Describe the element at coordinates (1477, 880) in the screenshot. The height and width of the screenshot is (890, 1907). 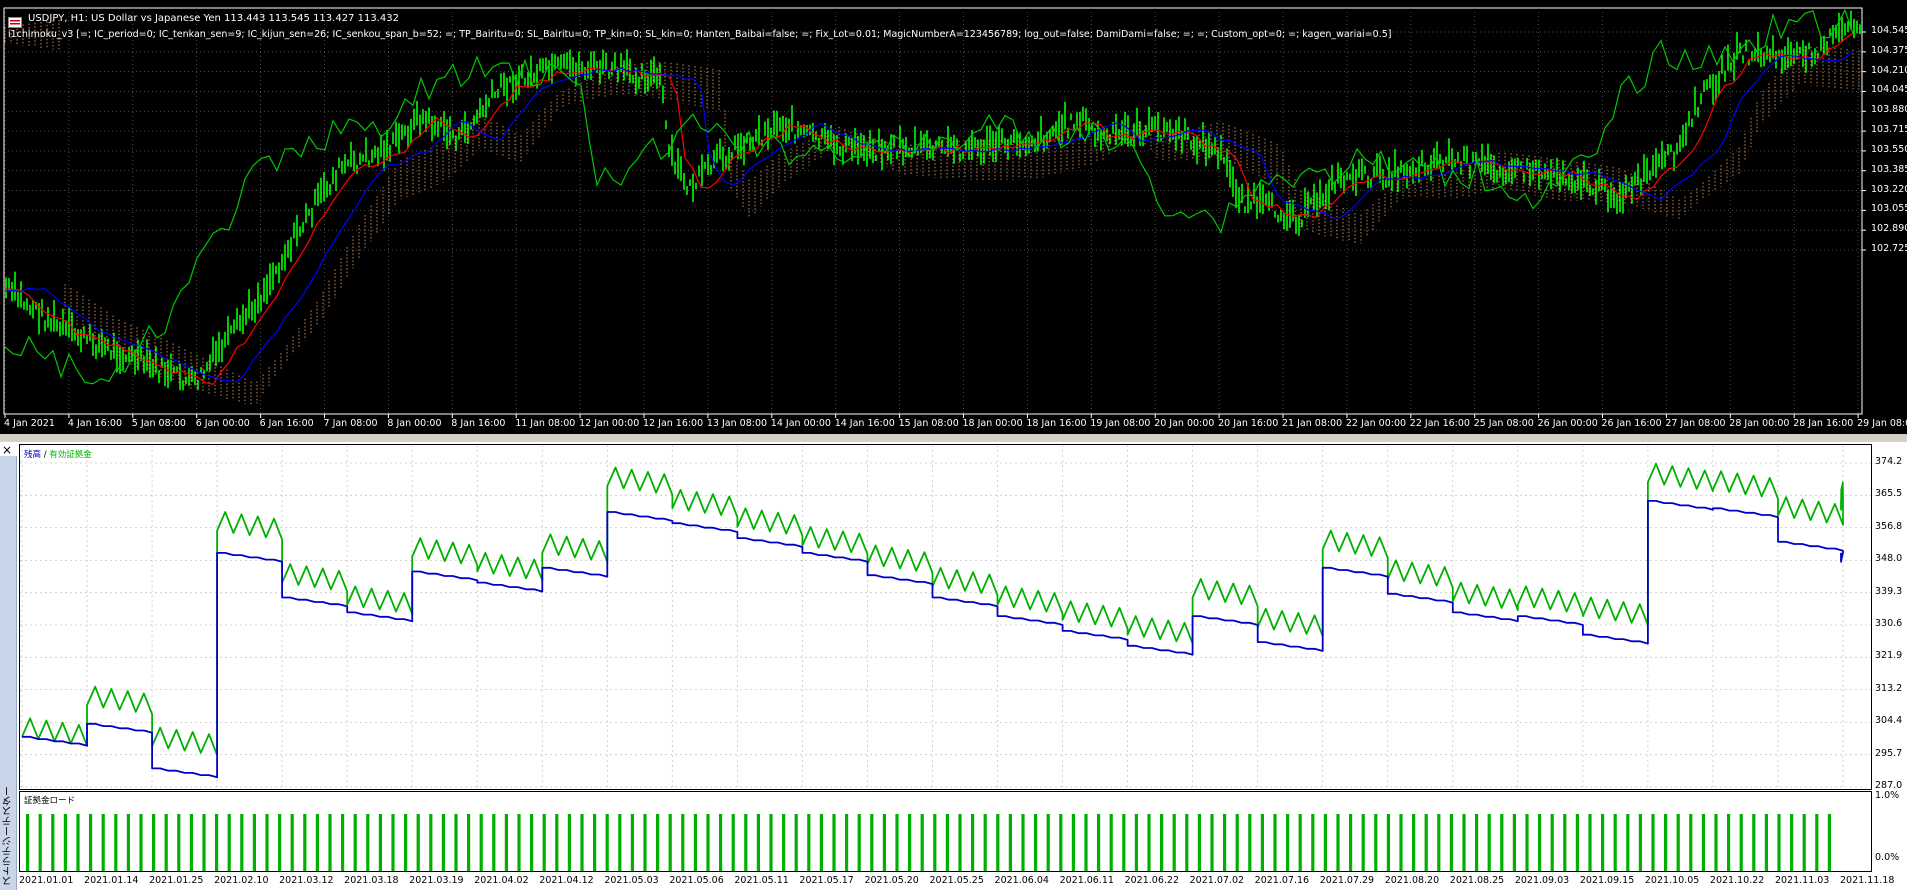
I see `date-tick-label: 2021.08.25` at that location.